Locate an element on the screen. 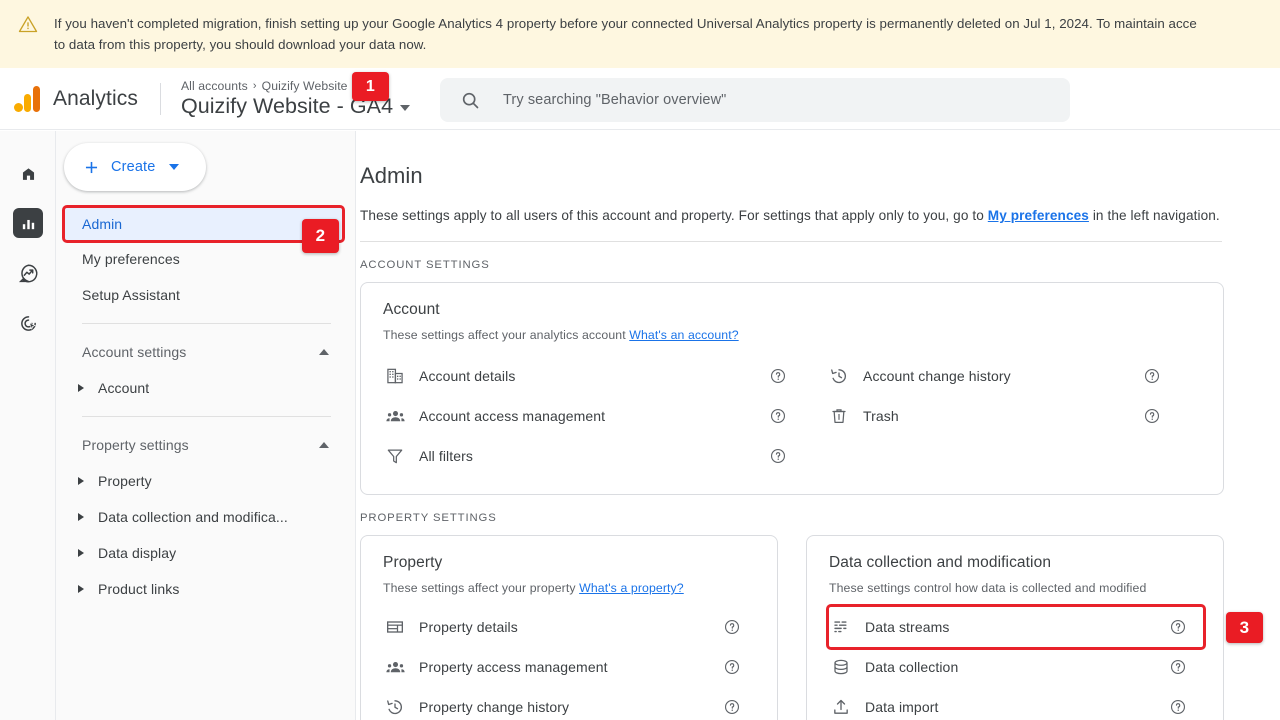  sidebar-group-account-settings: Account settings is located at coordinates (203, 352).